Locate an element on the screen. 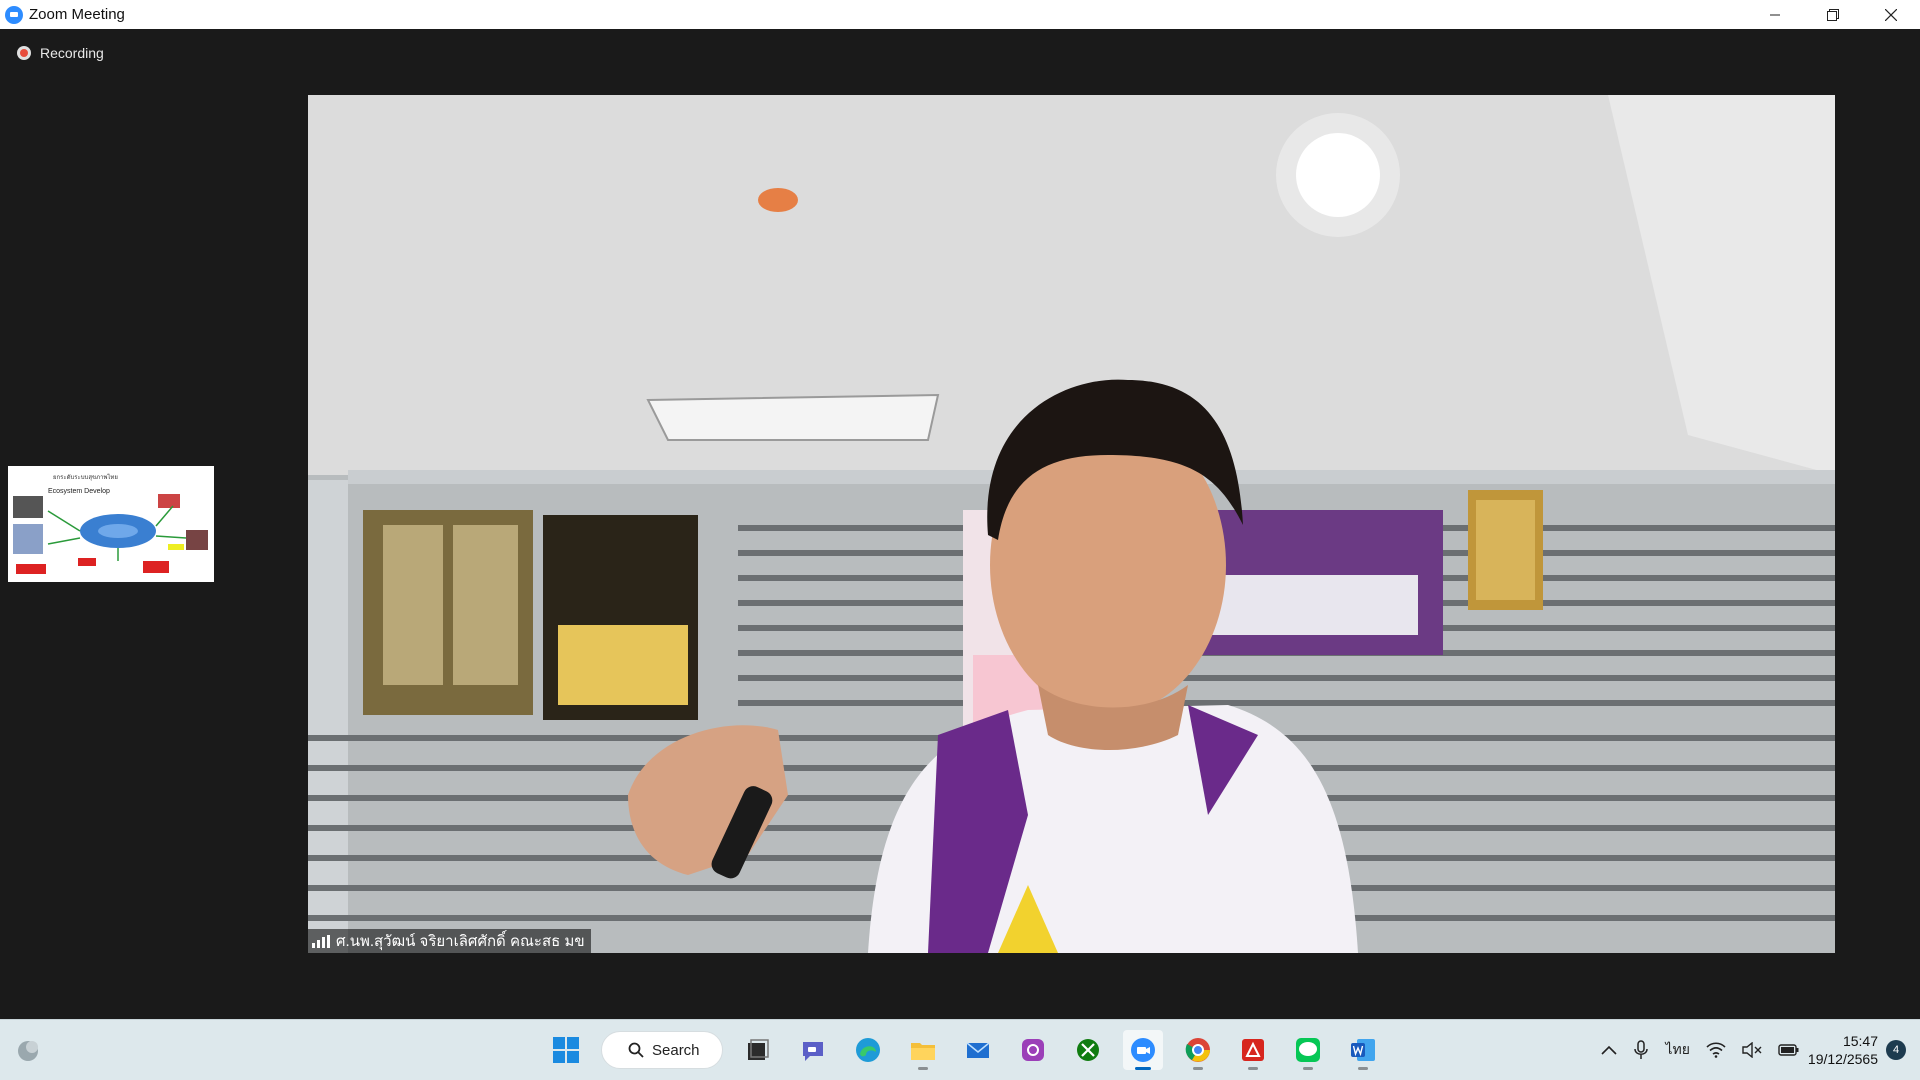 The width and height of the screenshot is (1920, 1080). close-button is located at coordinates (1891, 14).